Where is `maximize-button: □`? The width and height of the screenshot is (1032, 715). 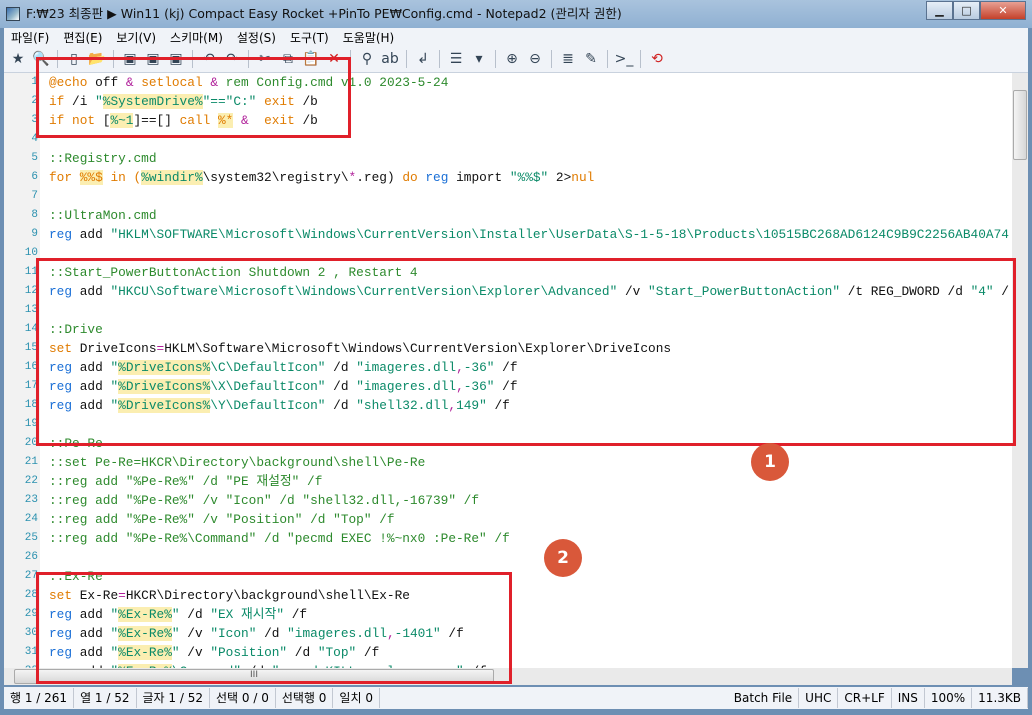
maximize-button: □ is located at coordinates (966, 10).